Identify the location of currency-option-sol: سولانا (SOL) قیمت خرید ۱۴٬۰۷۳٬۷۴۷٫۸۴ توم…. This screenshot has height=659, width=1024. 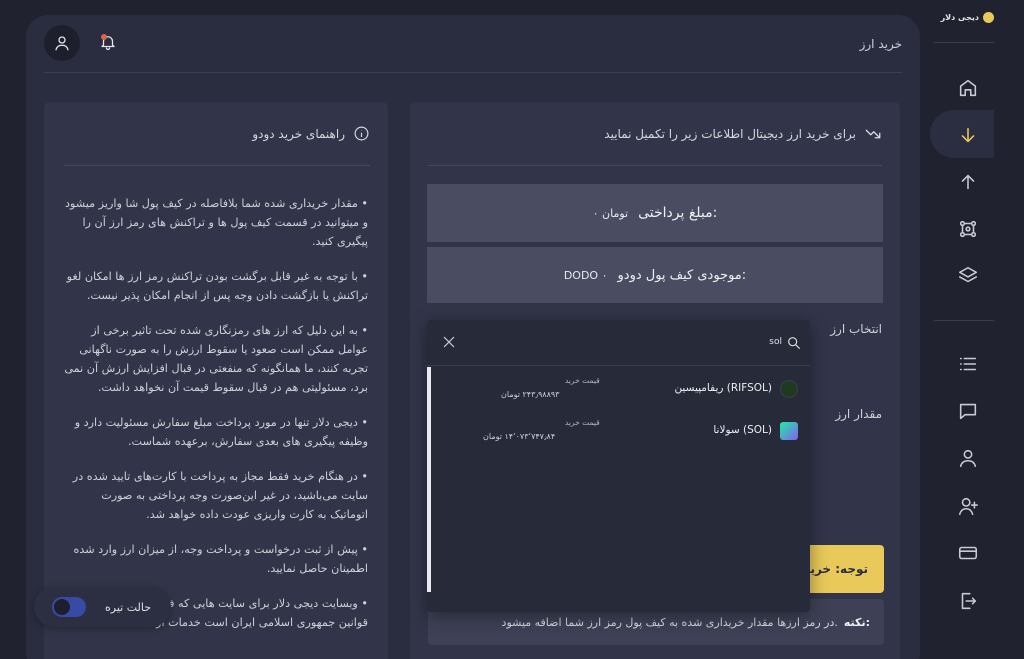
(620, 432).